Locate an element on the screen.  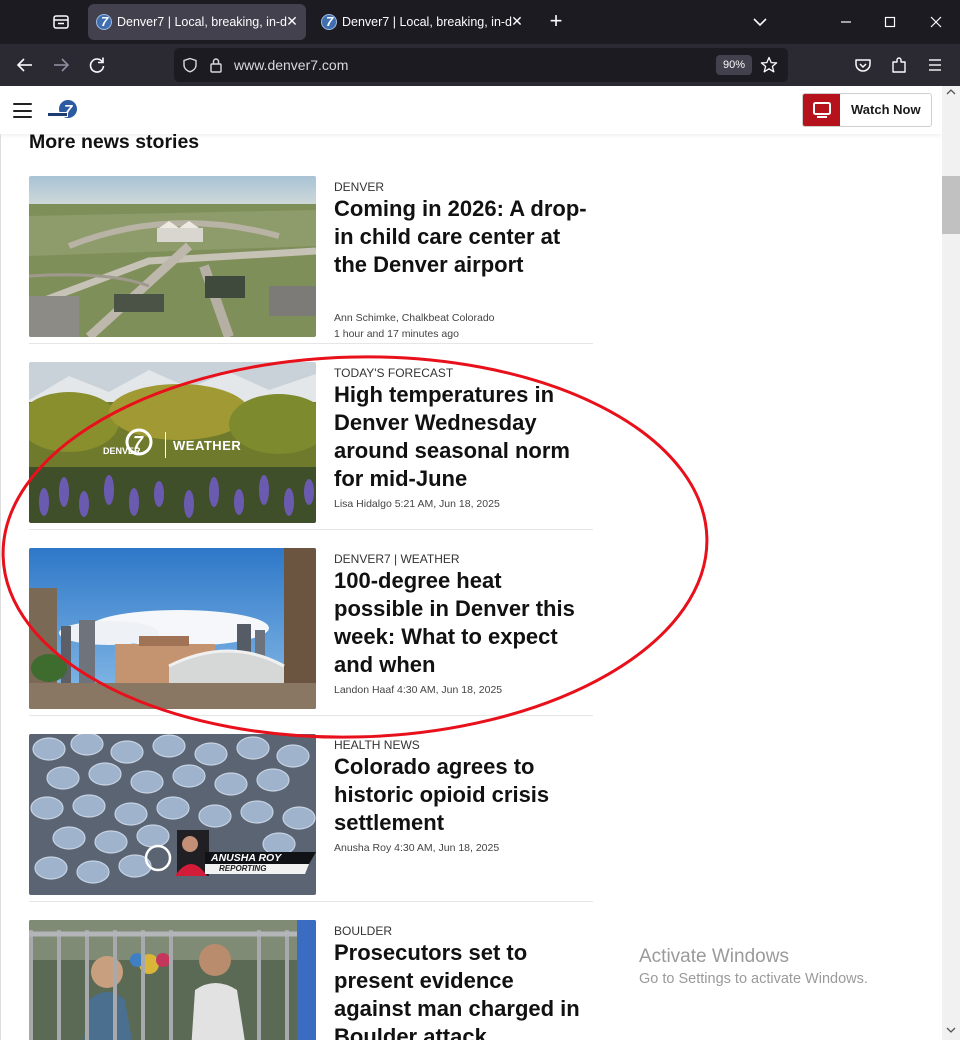
app-menu-button is located at coordinates (935, 65).